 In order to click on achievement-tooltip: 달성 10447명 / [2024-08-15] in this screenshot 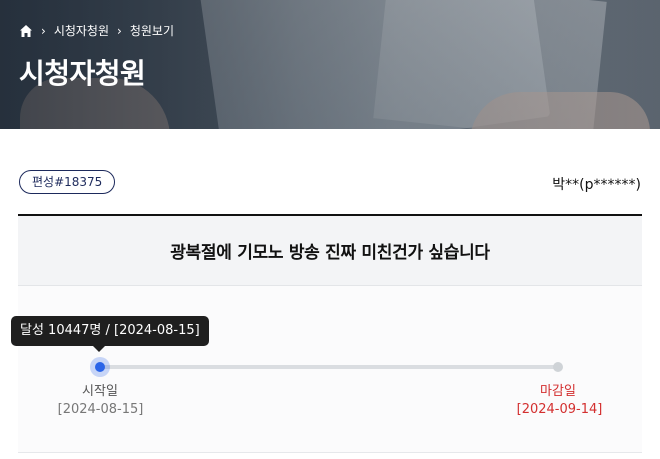, I will do `click(110, 334)`.